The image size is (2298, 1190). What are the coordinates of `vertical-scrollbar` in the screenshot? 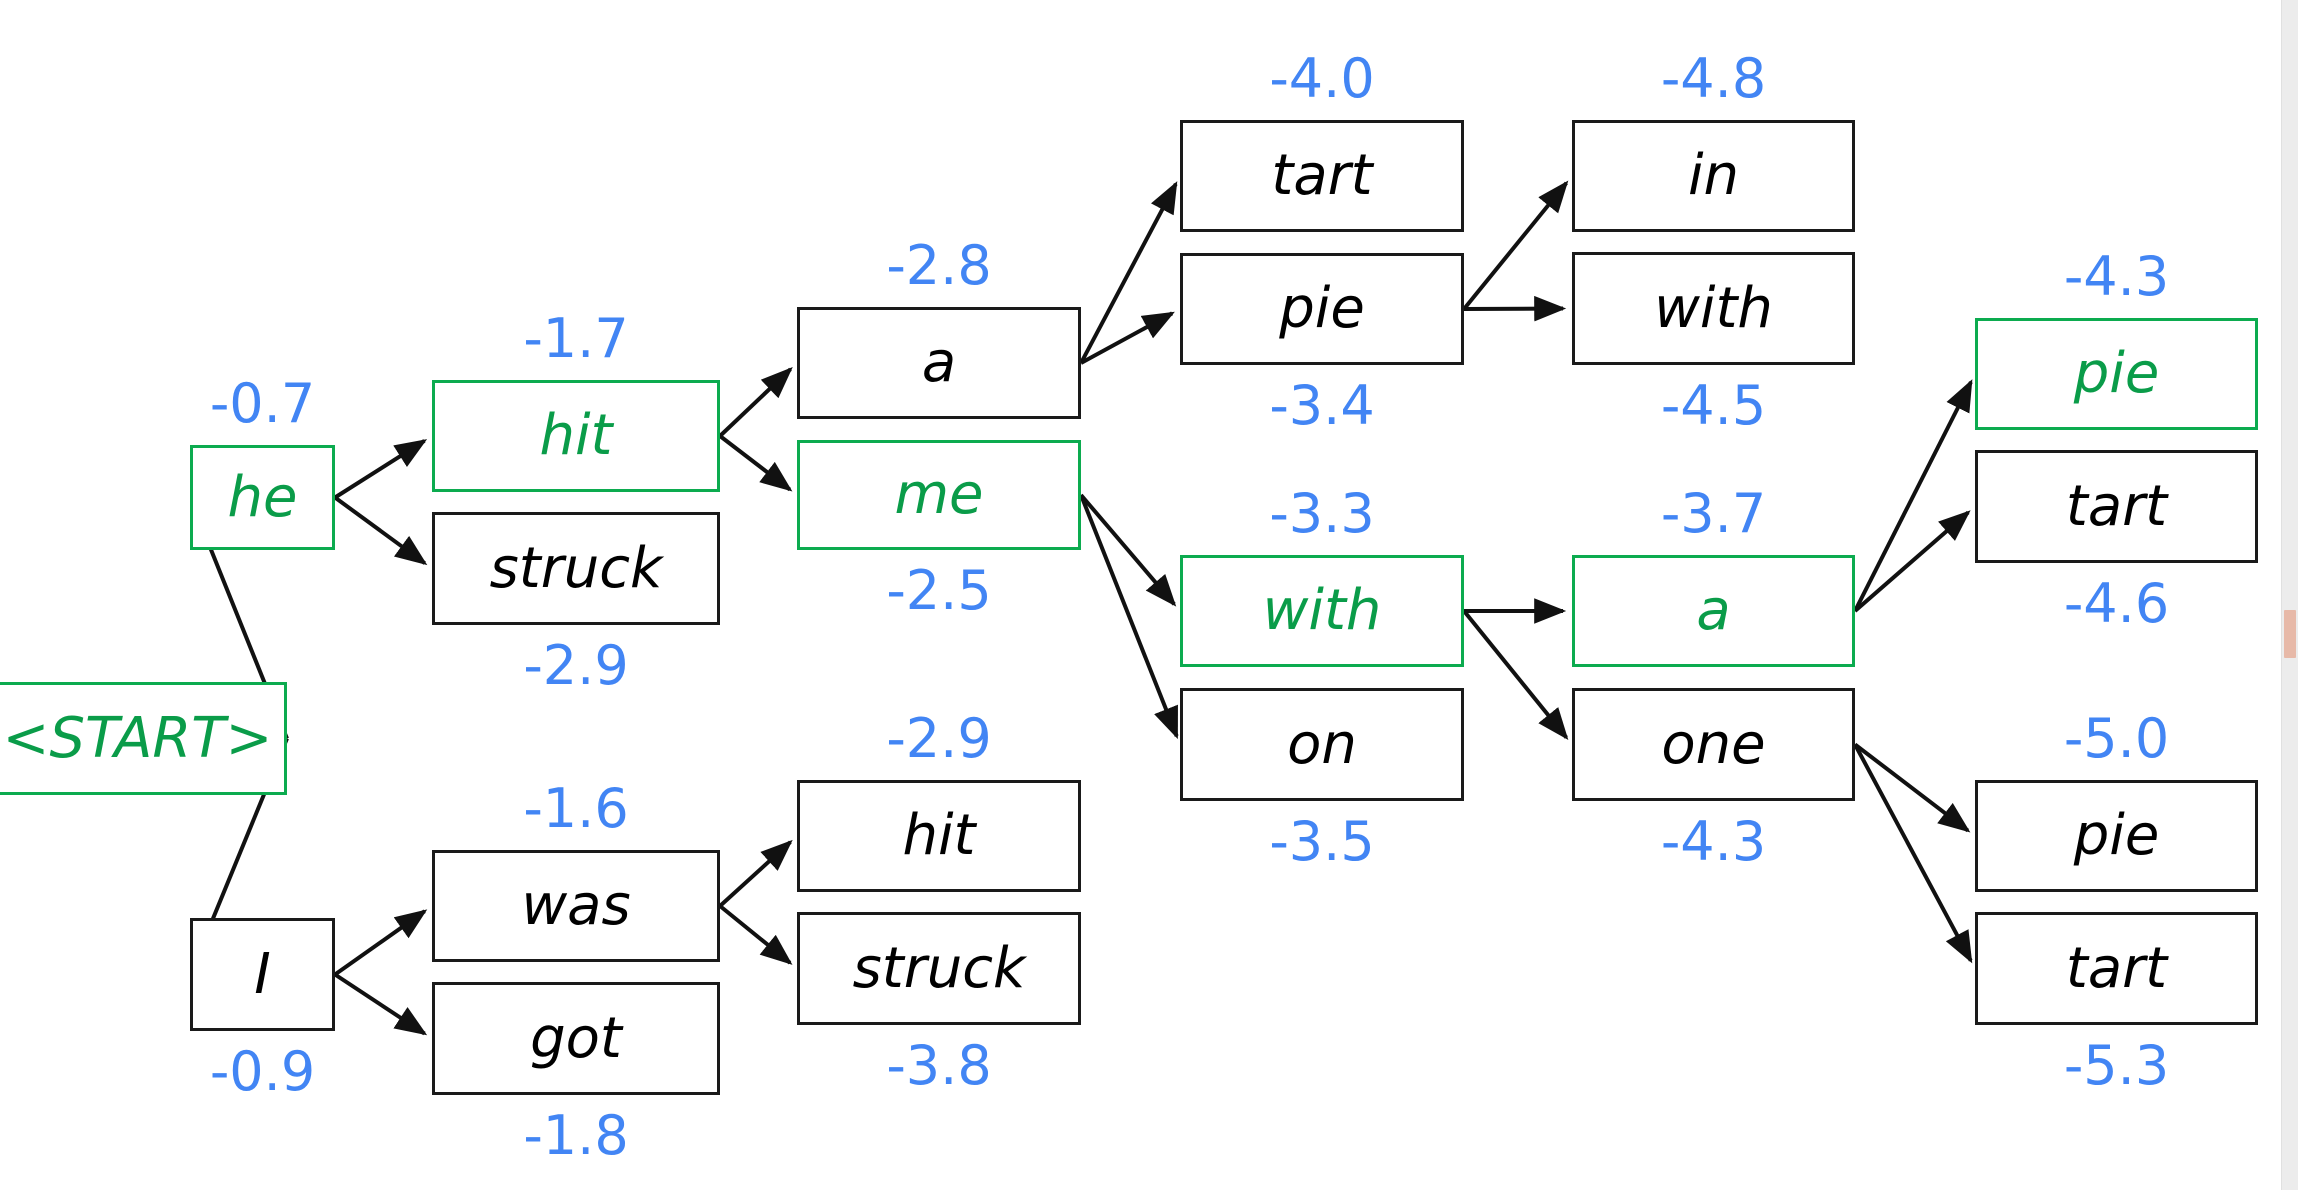 It's located at (2289, 595).